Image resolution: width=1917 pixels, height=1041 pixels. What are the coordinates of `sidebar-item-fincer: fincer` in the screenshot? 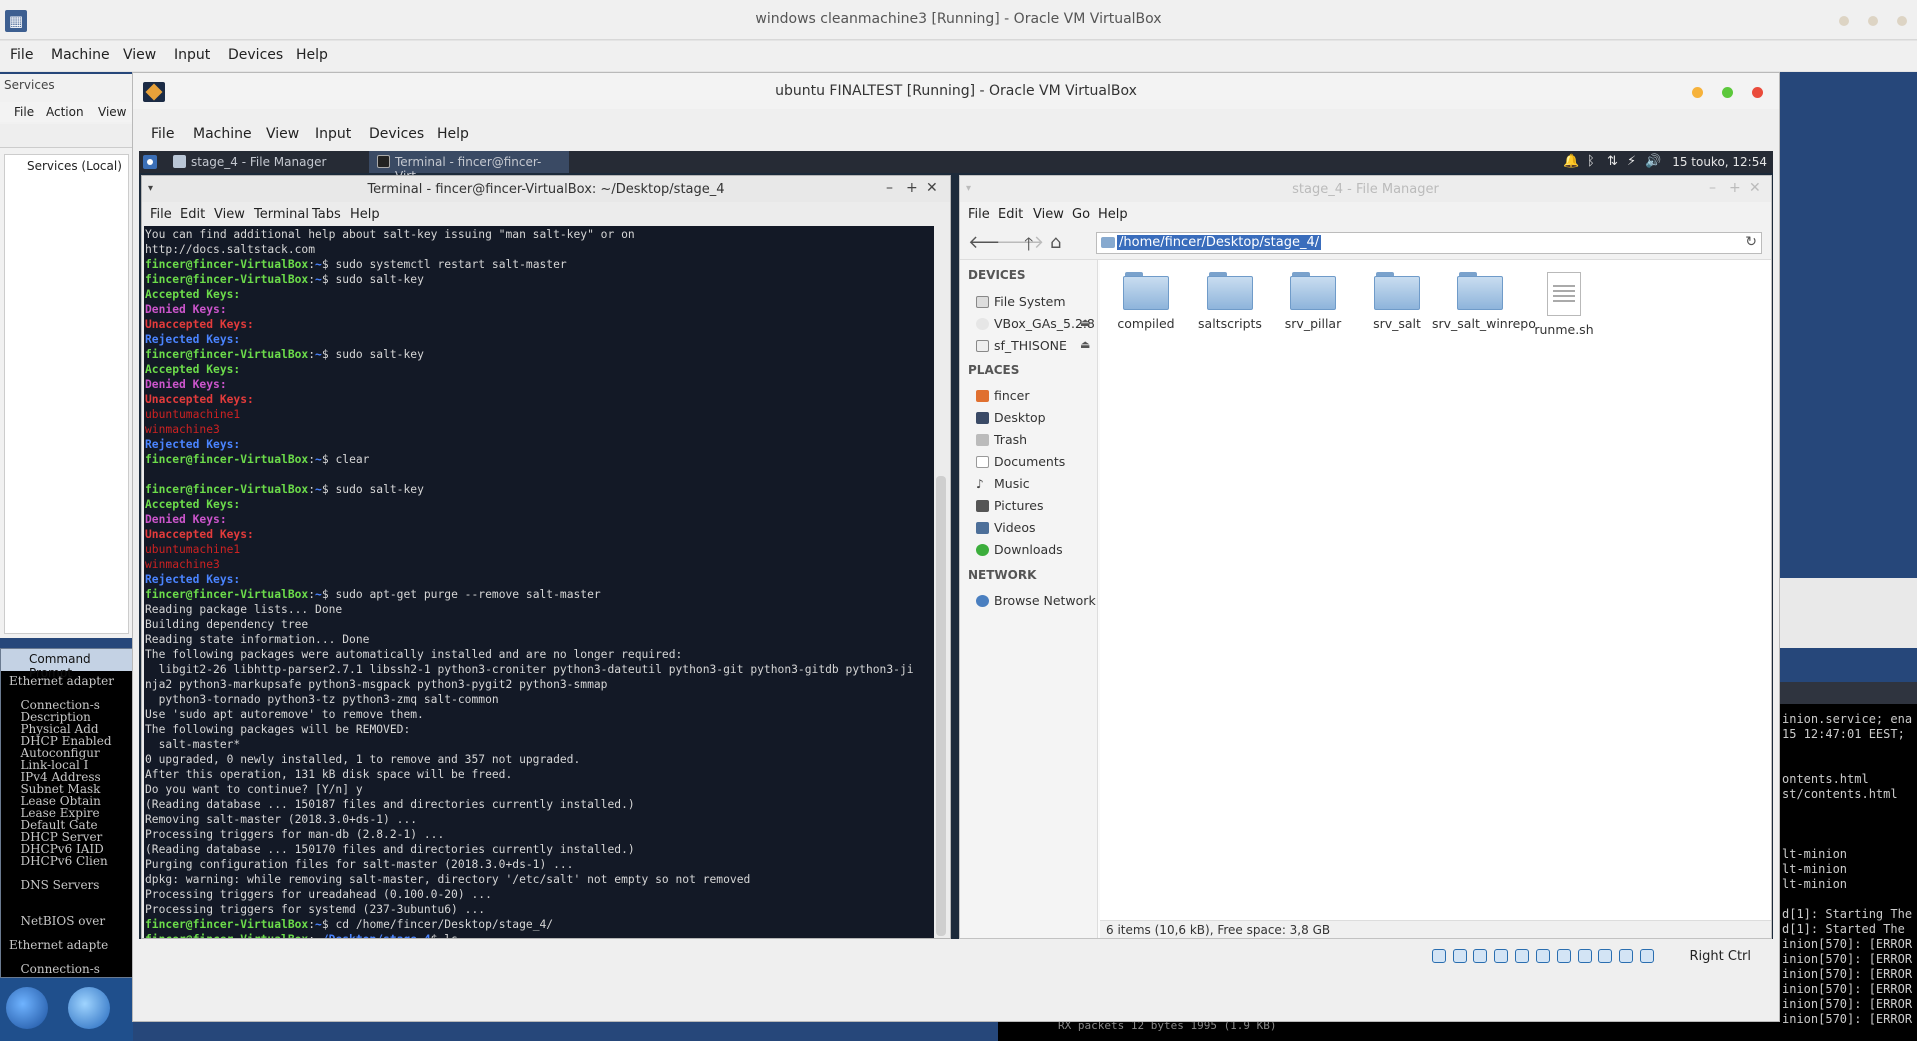 It's located at (1012, 395).